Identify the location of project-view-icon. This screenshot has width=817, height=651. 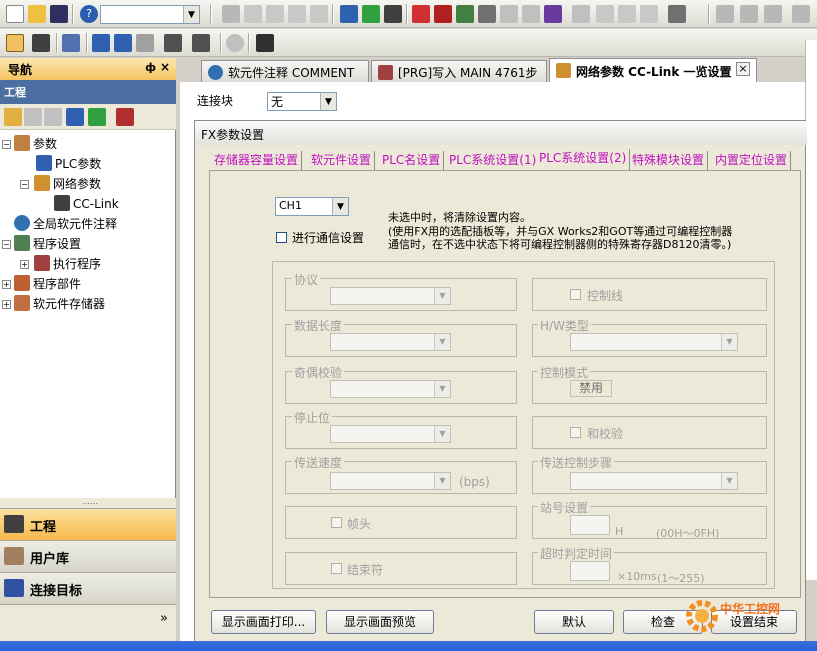
(15, 43).